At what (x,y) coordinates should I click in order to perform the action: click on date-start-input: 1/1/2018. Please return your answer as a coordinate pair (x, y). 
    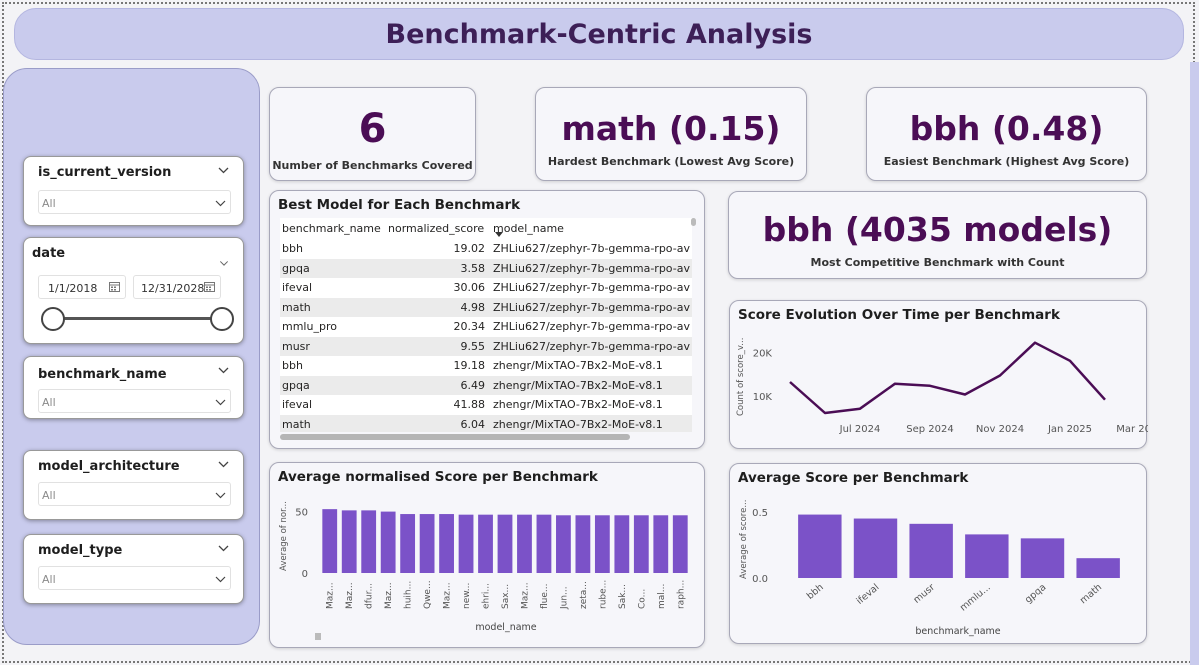
    Looking at the image, I should click on (82, 287).